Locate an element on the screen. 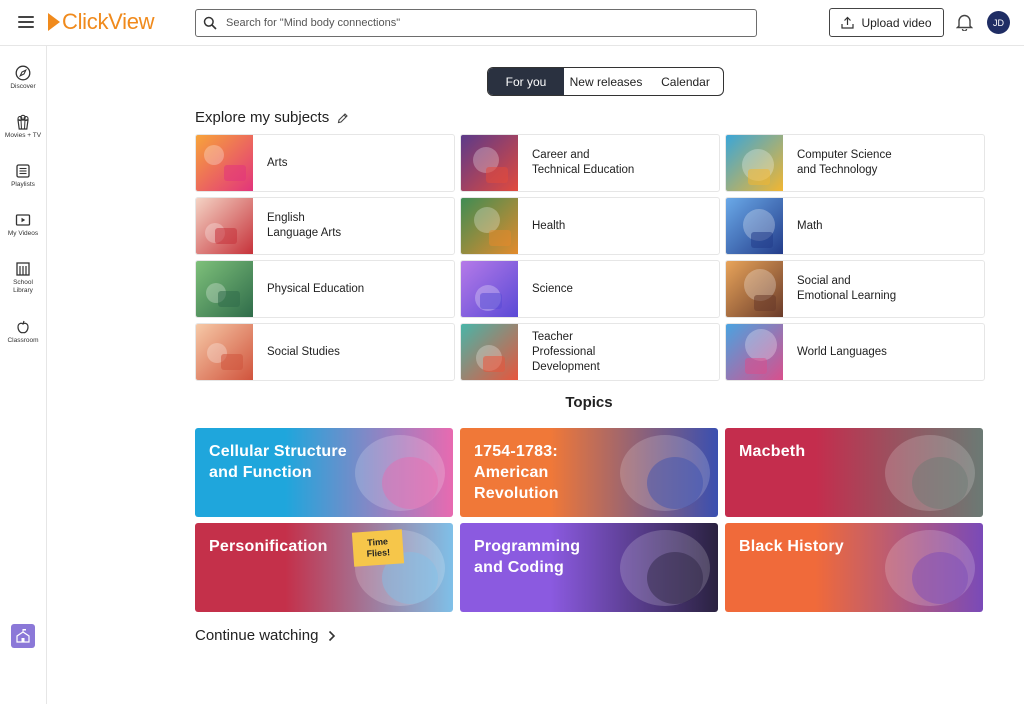 This screenshot has height=704, width=1024. subject-label: Social and Emotional Learning is located at coordinates (847, 288).